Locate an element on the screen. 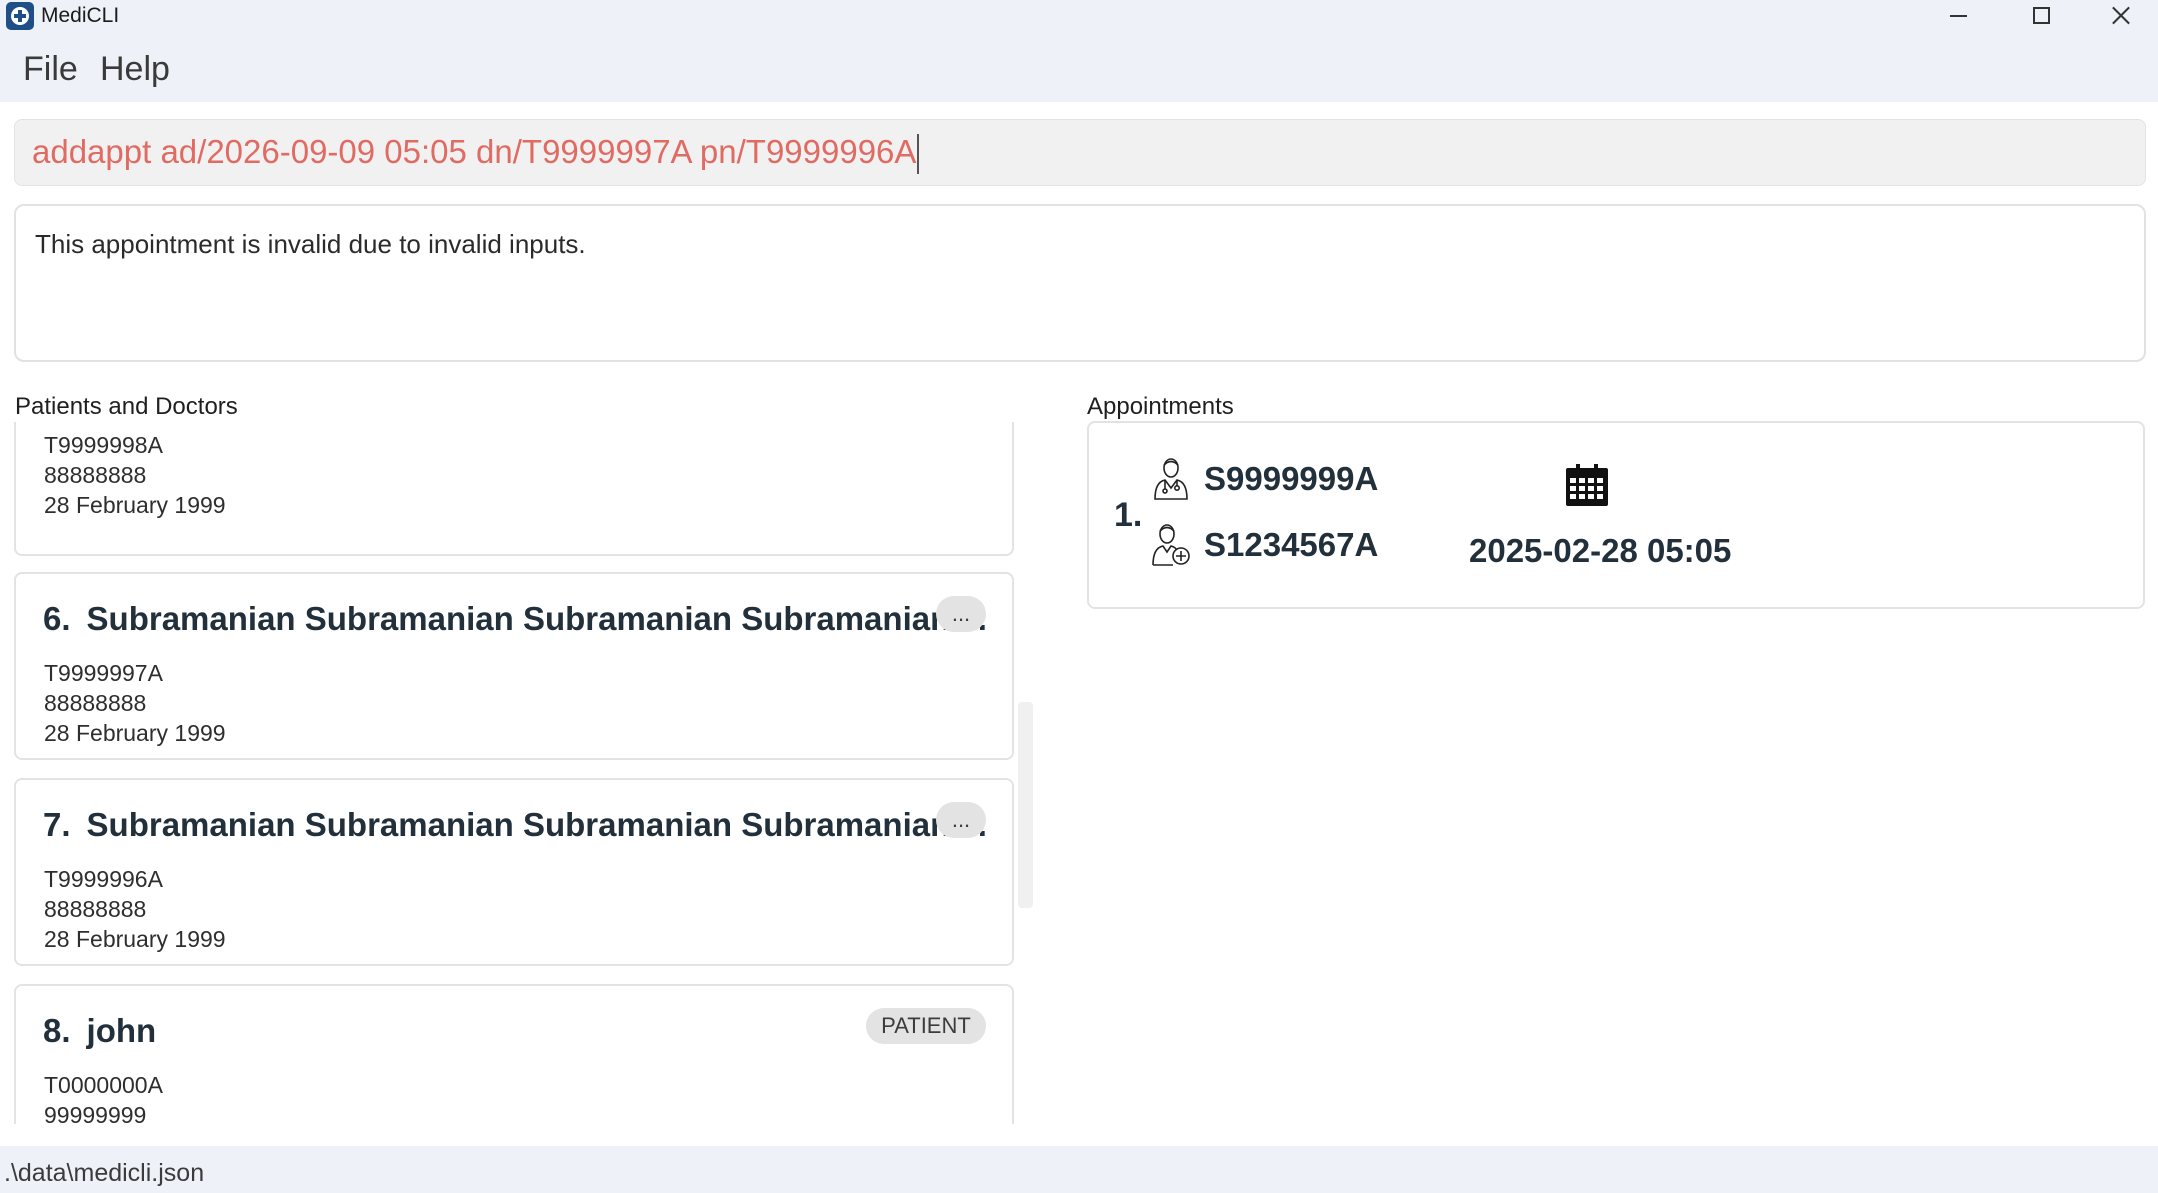 The width and height of the screenshot is (2158, 1193). patient-icon is located at coordinates (1171, 545).